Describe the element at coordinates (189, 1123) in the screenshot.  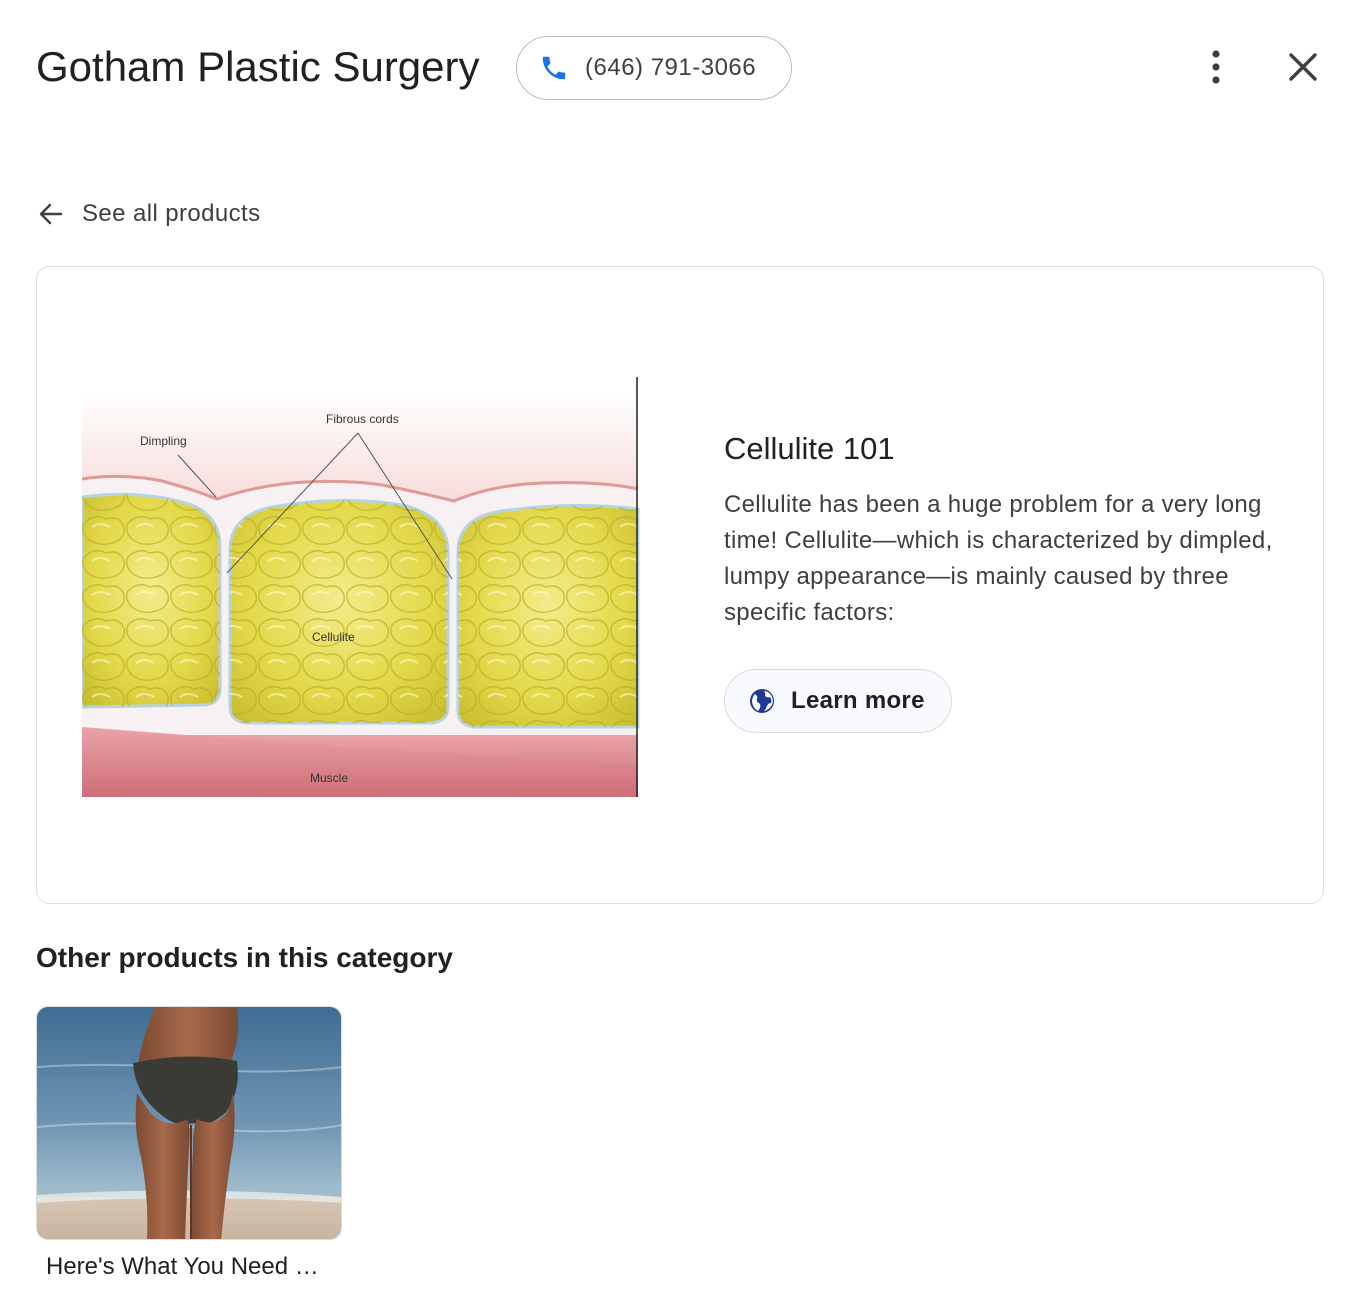
I see `other-product-thumbnail` at that location.